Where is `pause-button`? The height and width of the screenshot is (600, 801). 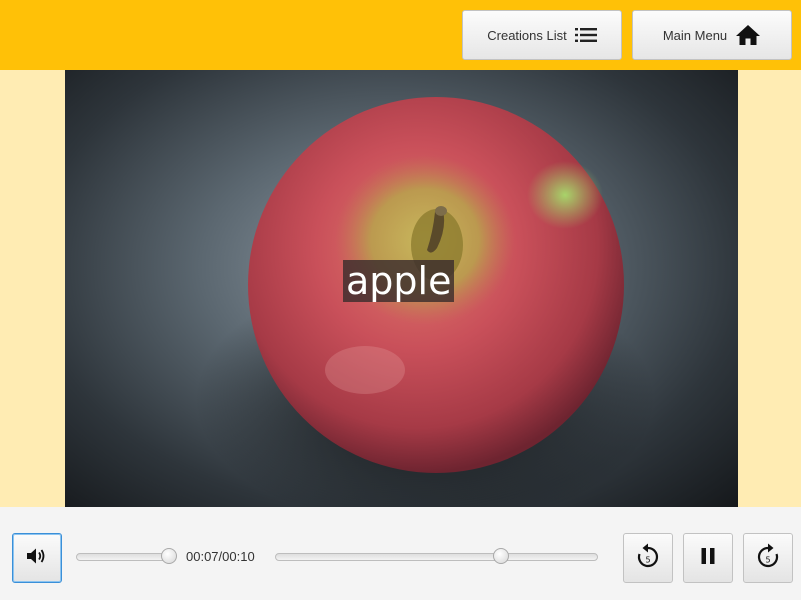 pause-button is located at coordinates (708, 558).